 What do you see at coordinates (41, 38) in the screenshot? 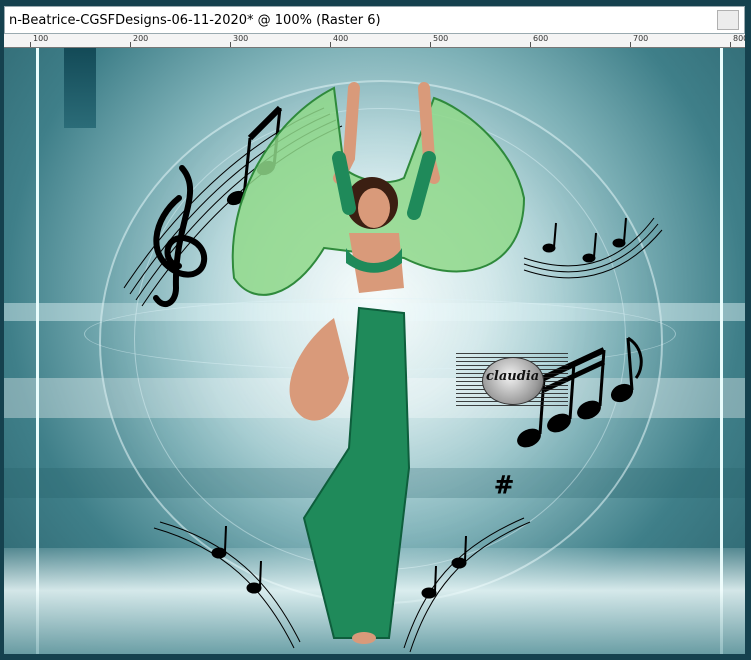
I see `ruler-label: 100` at bounding box center [41, 38].